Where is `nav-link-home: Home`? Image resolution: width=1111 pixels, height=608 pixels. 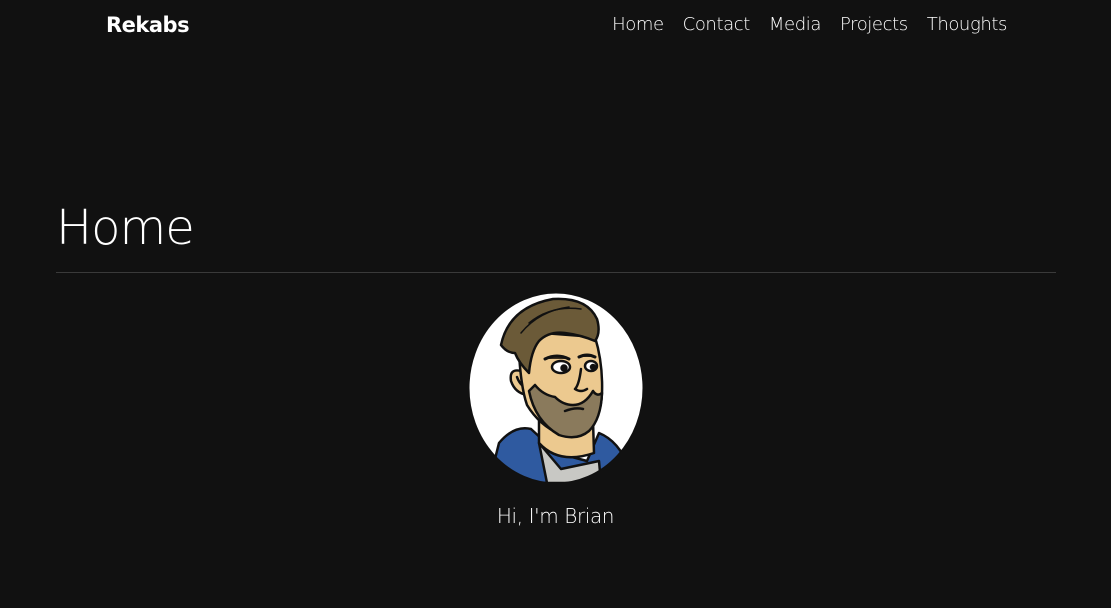 nav-link-home: Home is located at coordinates (638, 25).